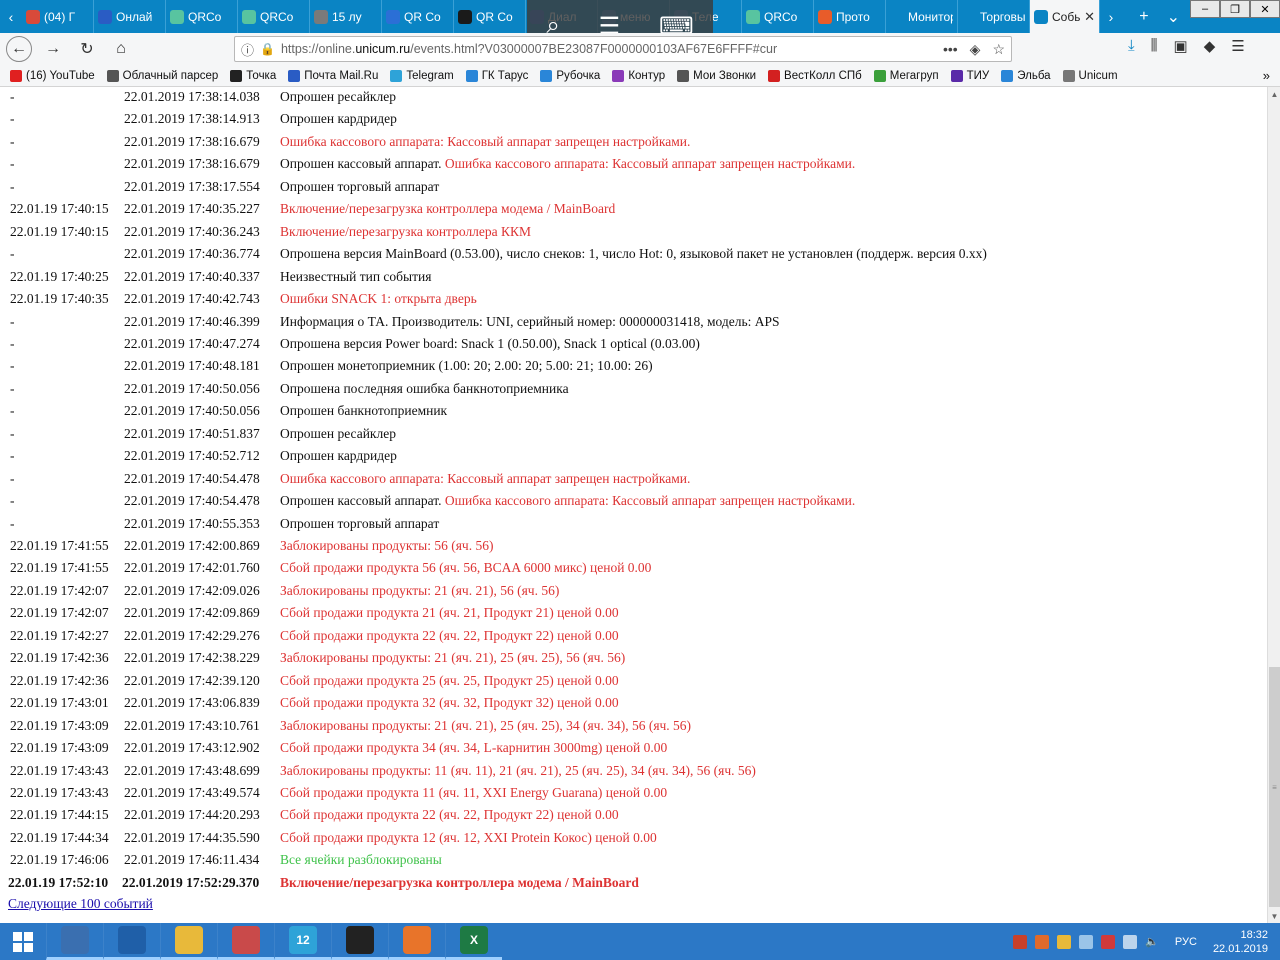  Describe the element at coordinates (725, 75) in the screenshot. I see `bookmark-label: Мои Звонки` at that location.